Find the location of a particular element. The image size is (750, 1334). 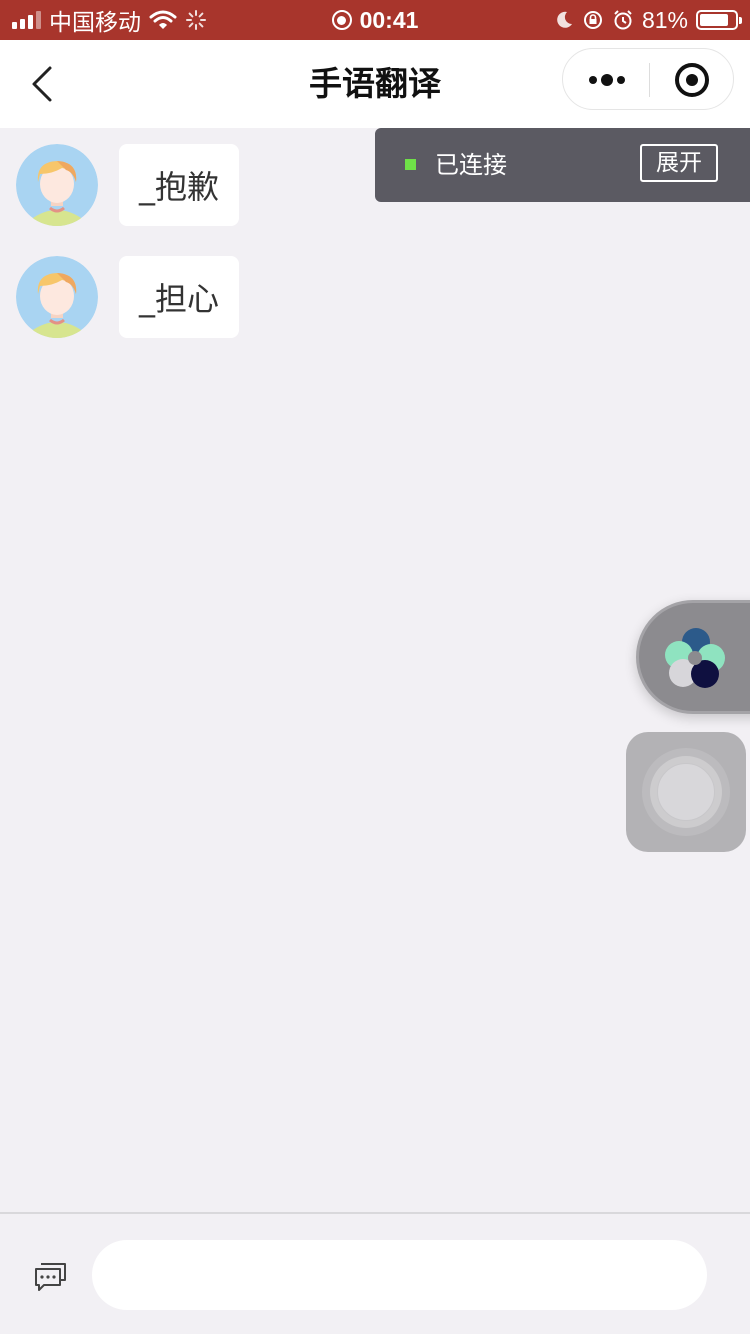

close-miniprogram-button is located at coordinates (692, 79).